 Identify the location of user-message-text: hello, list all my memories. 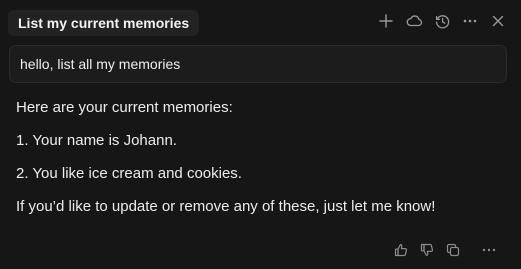
(100, 64).